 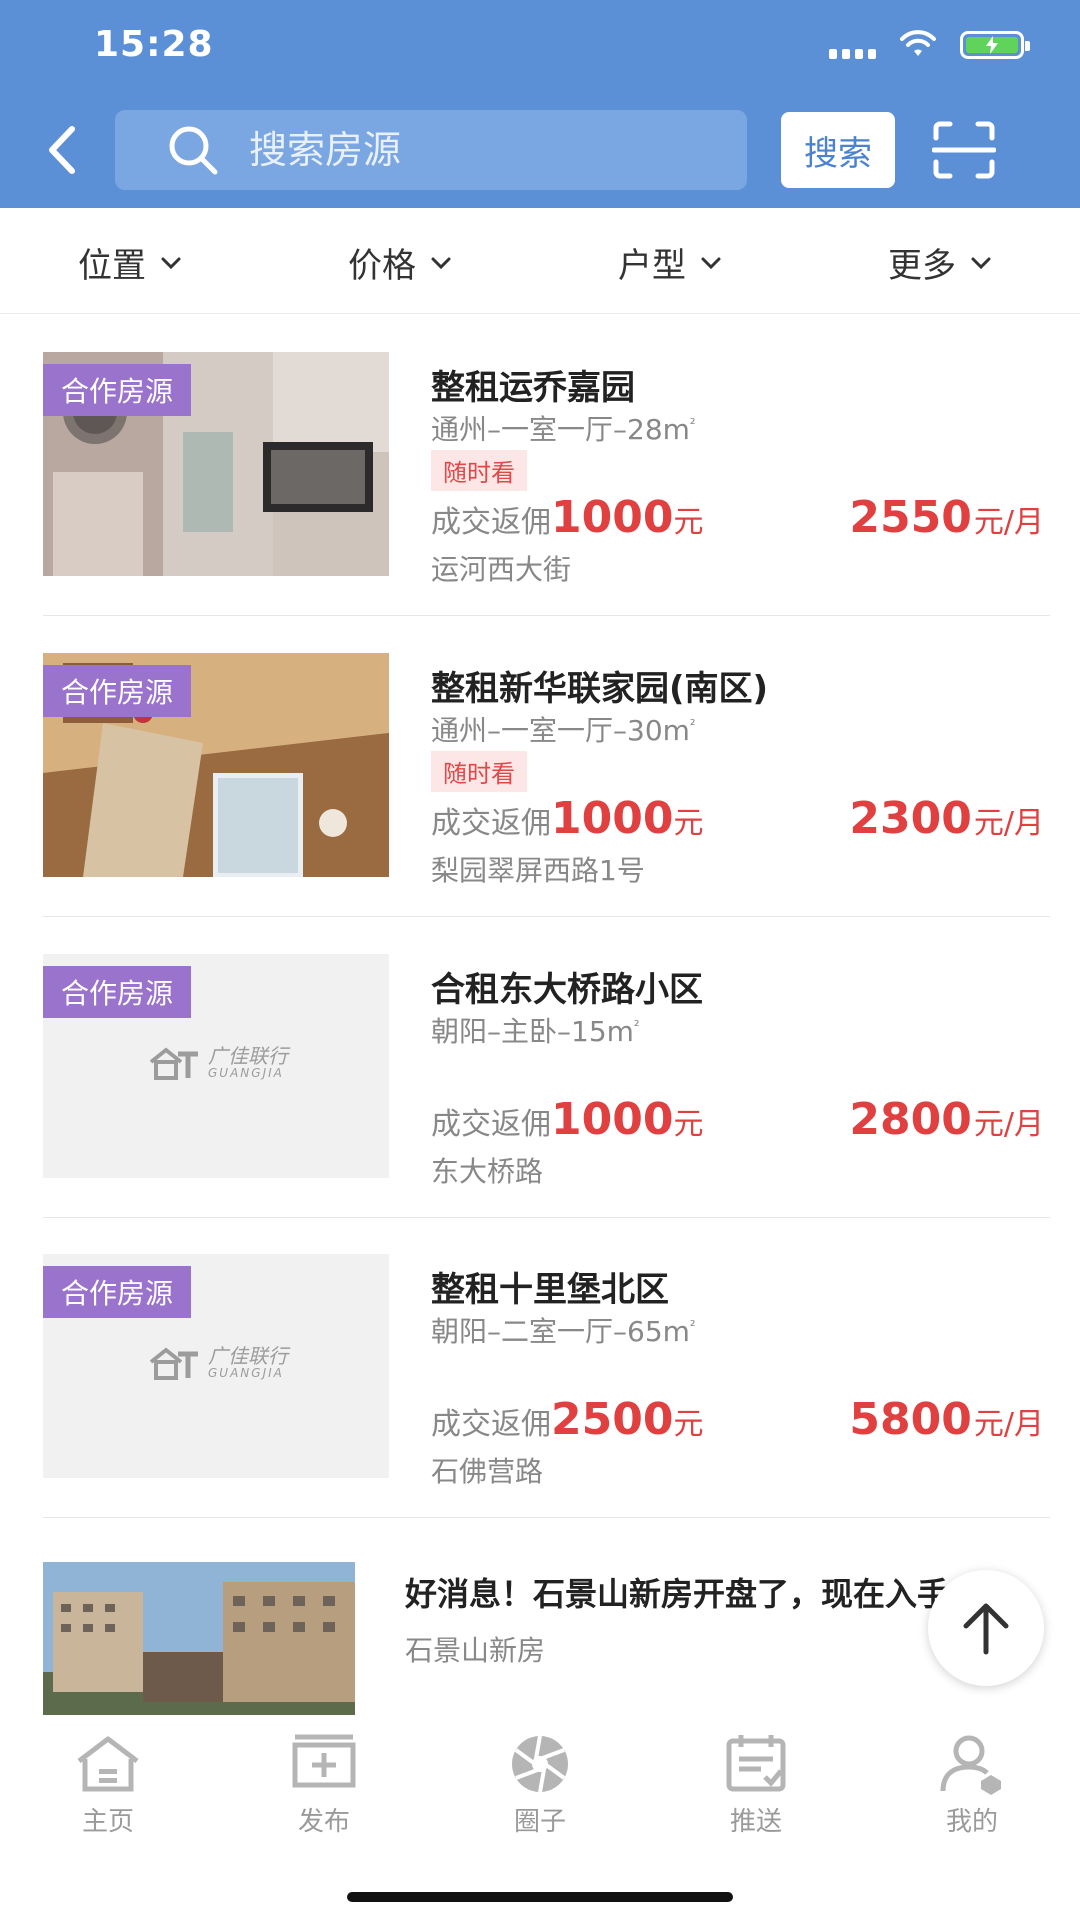 I want to click on news-photo, so click(x=199, y=1646).